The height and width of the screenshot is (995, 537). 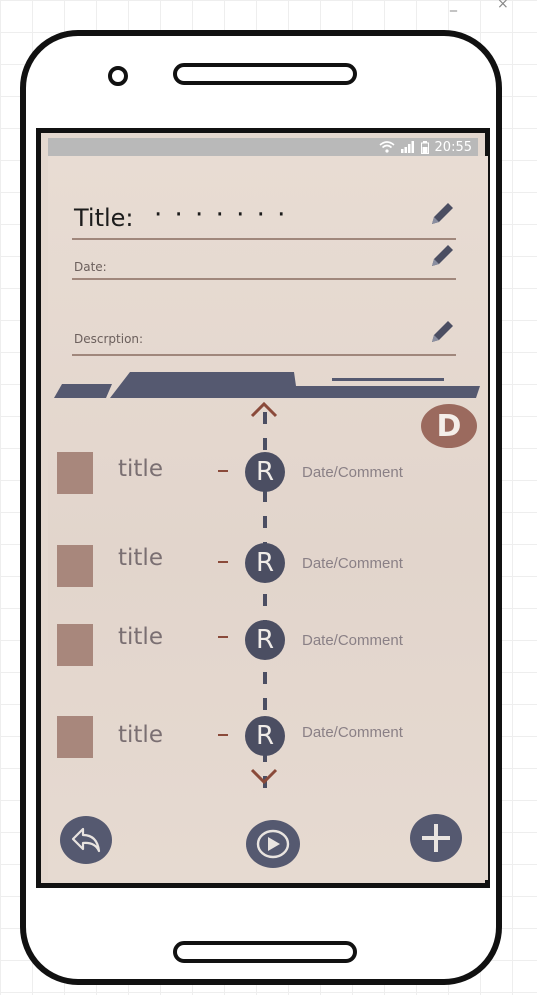 I want to click on description-field: Descrption:, so click(x=264, y=336).